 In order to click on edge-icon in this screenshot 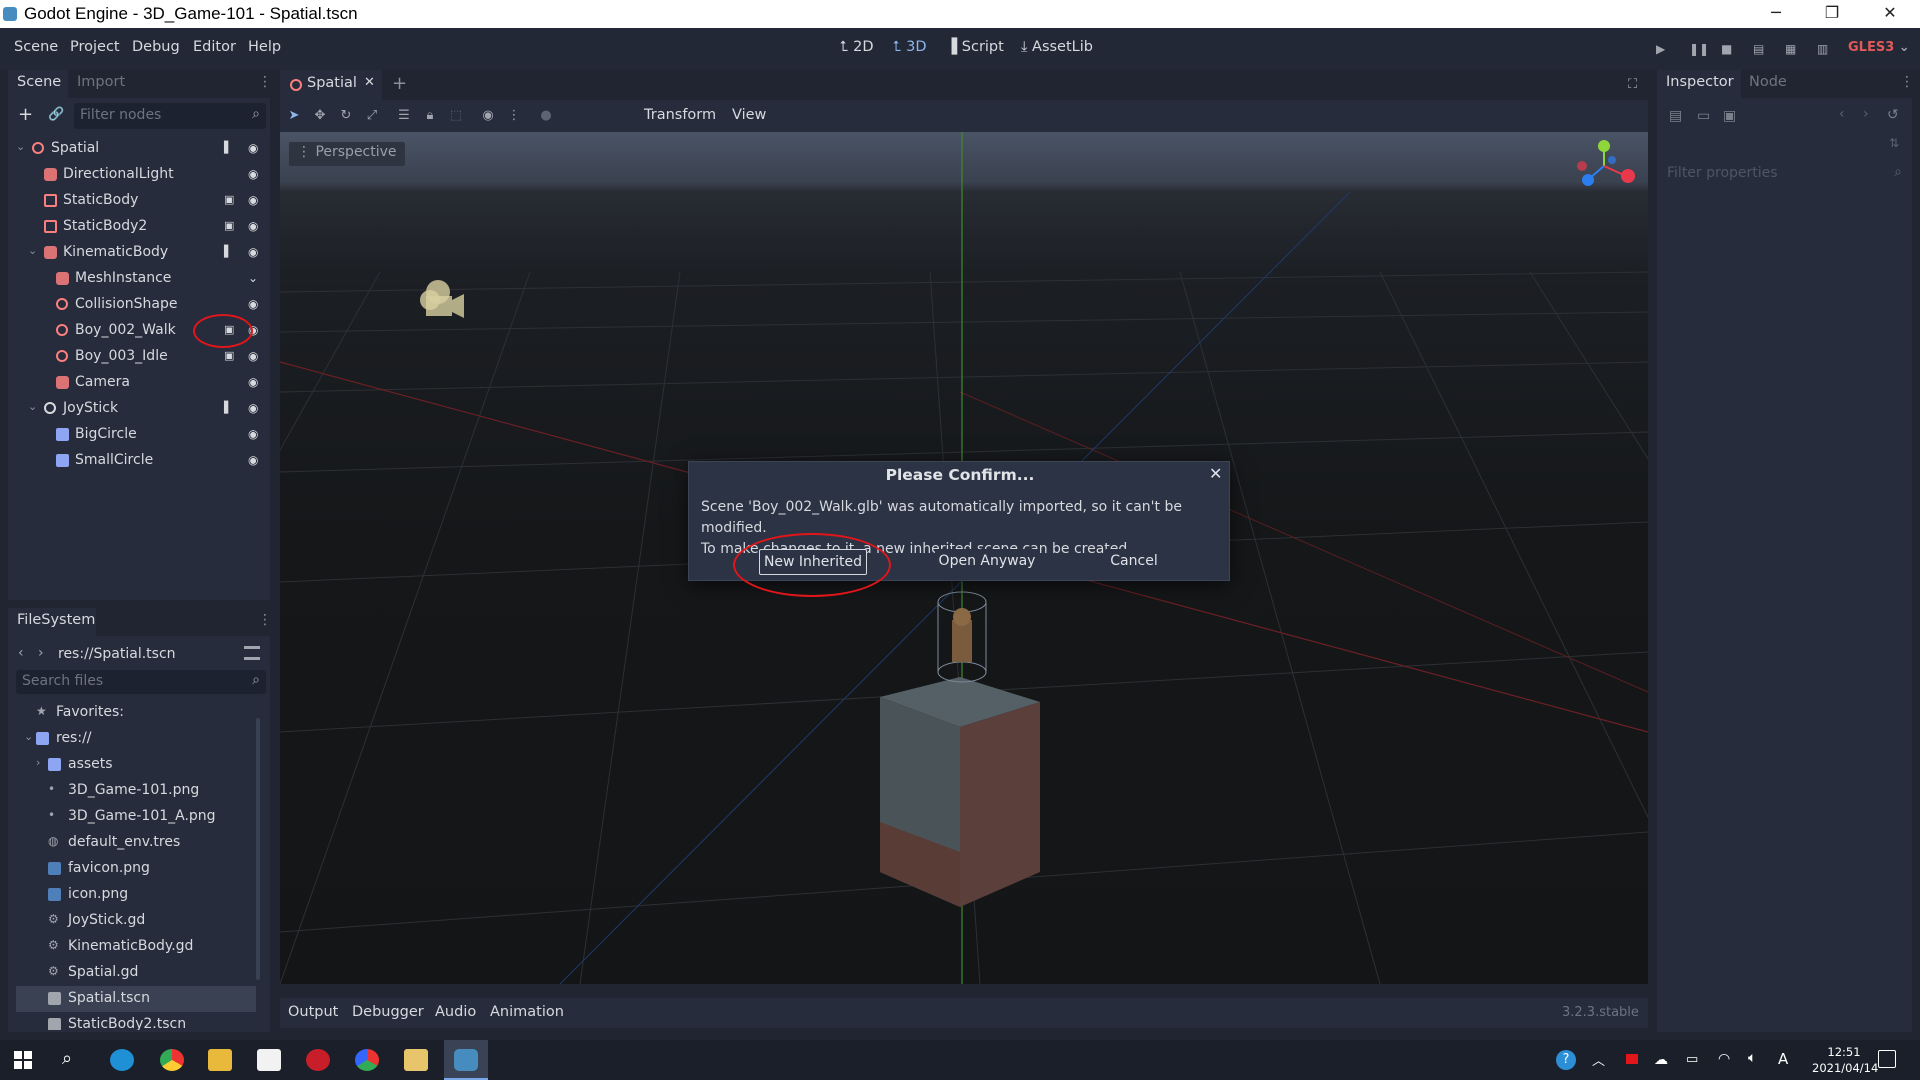, I will do `click(122, 1060)`.